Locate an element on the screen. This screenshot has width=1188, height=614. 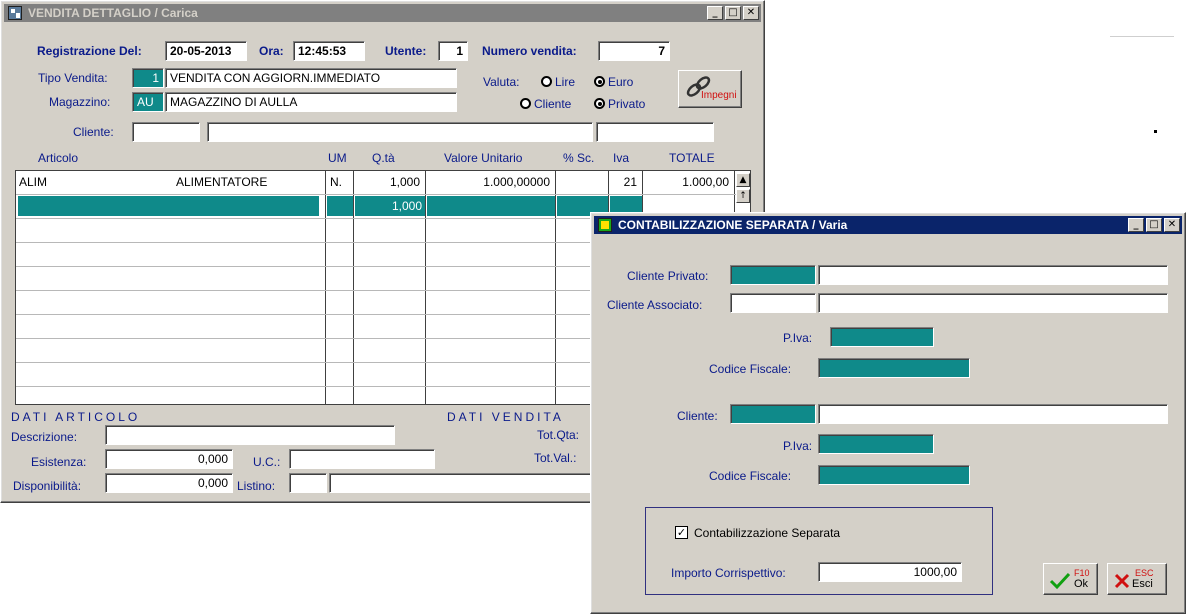
utente-field: 1 is located at coordinates (453, 51).